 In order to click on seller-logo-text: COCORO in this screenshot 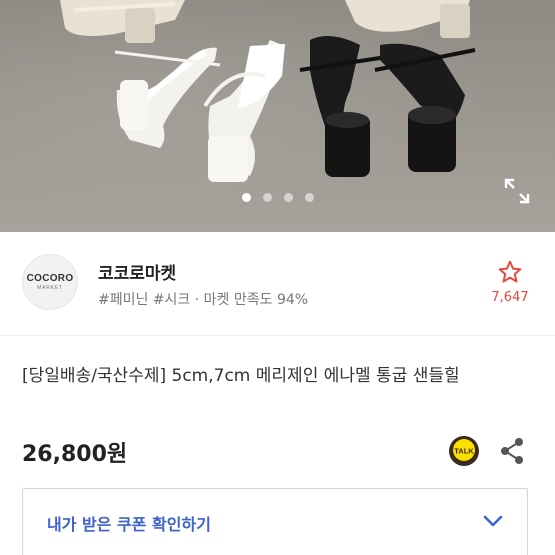, I will do `click(50, 278)`.